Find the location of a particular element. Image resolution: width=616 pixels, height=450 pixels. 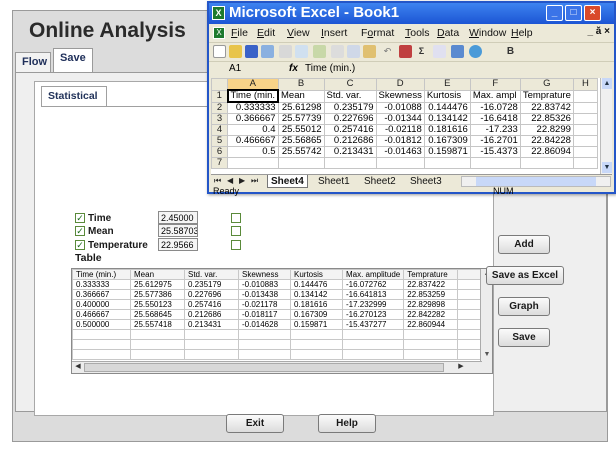

open-icon is located at coordinates (235, 51).